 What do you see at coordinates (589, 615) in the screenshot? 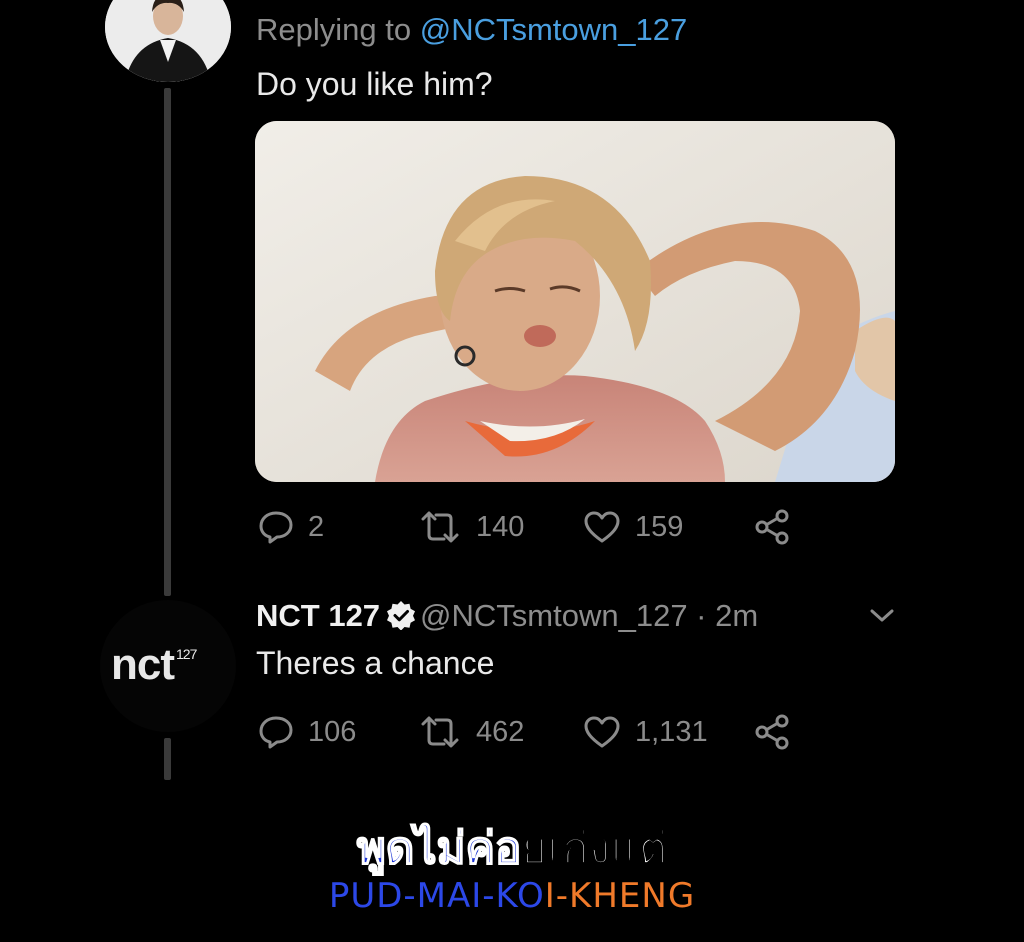
I see `handle-and-time: @NCTsmtown_127 · 2m` at bounding box center [589, 615].